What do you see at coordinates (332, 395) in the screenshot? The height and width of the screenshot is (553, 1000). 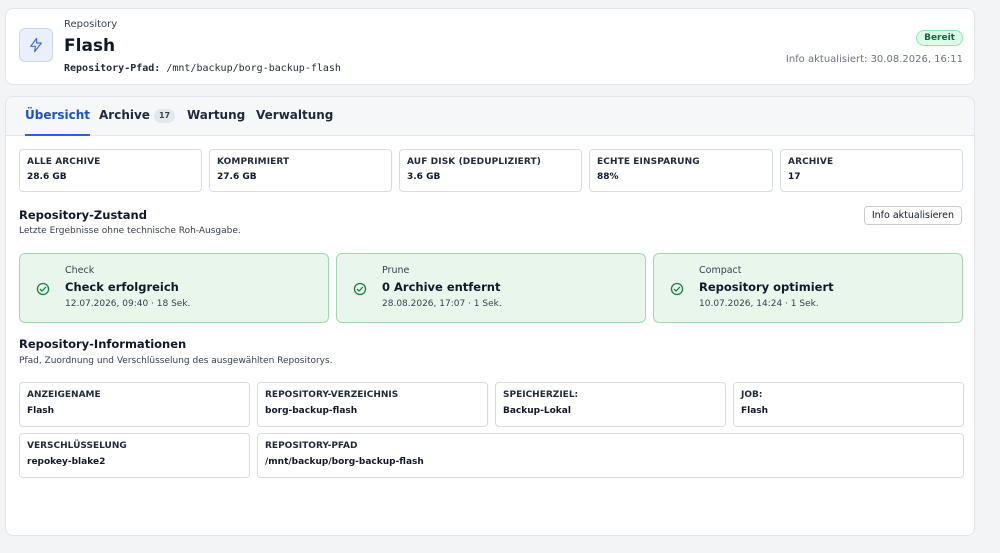 I see `info-label: REPOSITORY-VERZEICHNIS` at bounding box center [332, 395].